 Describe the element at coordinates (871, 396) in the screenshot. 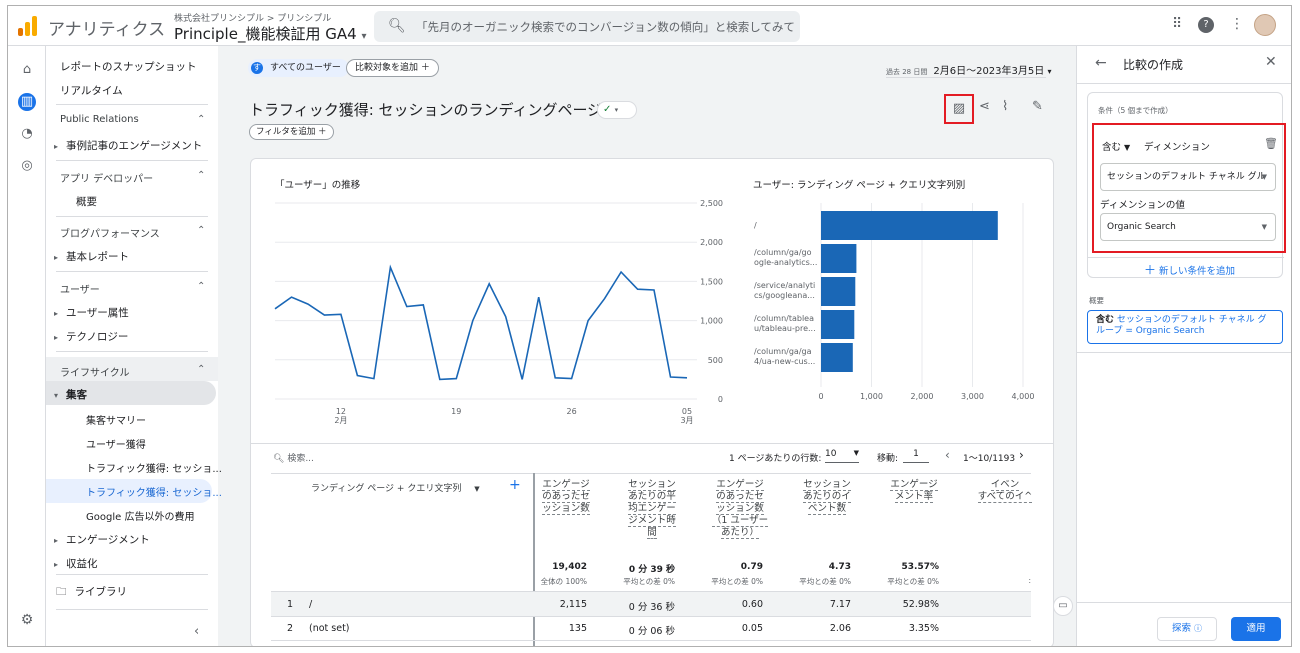

I see `x-tick-label: 1,000` at that location.